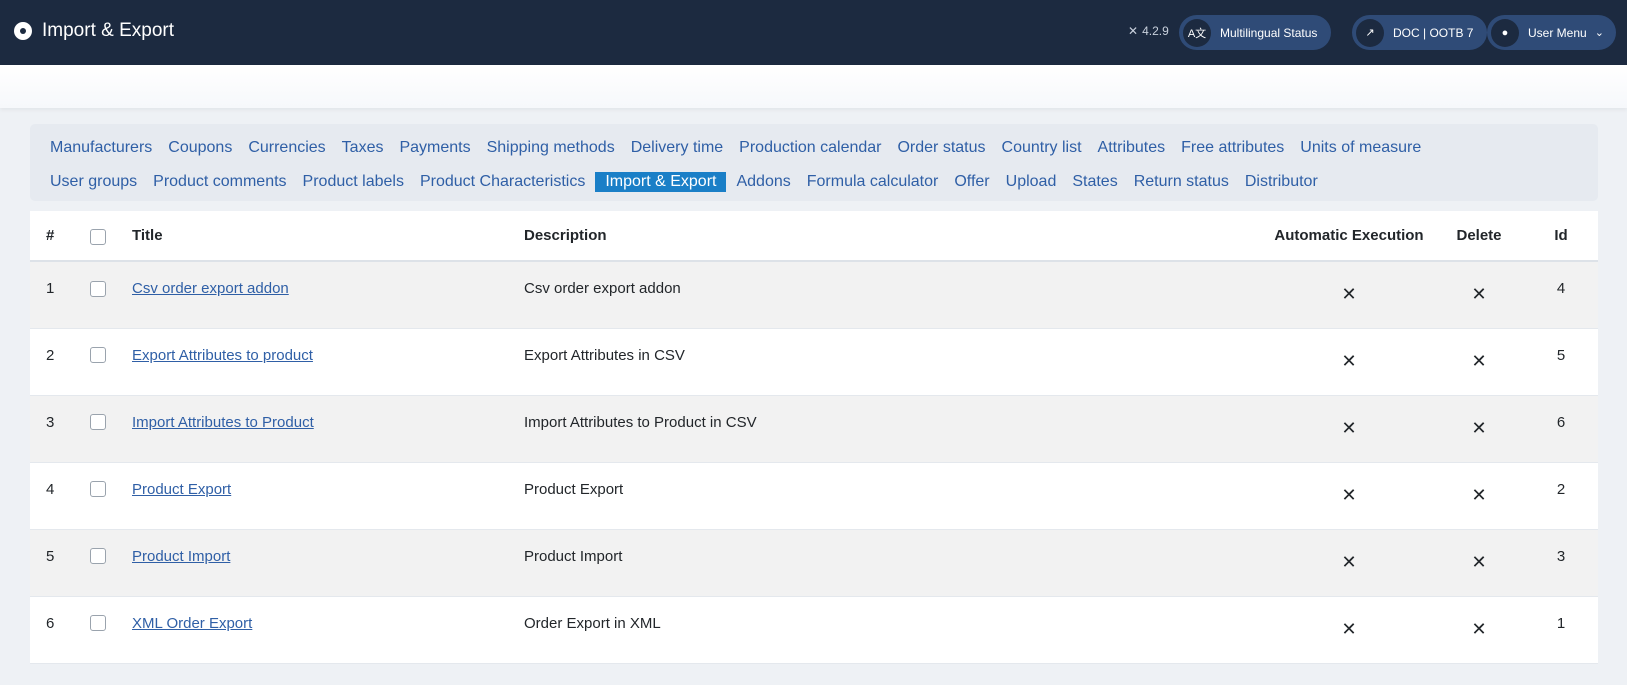  I want to click on page-title: Import & Export, so click(108, 30).